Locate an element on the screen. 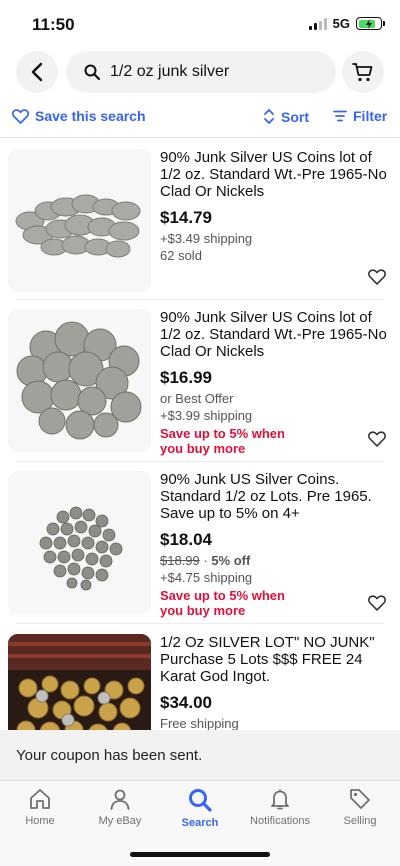 This screenshot has width=400, height=866. battery-icon is located at coordinates (370, 23).